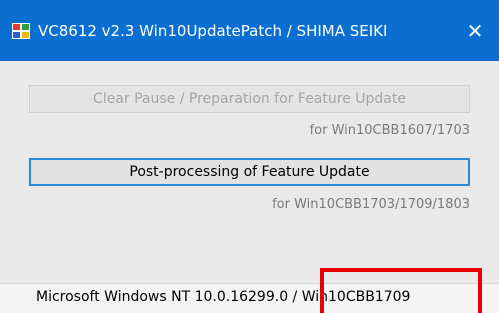 The width and height of the screenshot is (499, 313). What do you see at coordinates (249, 172) in the screenshot?
I see `post-processing-button: Post-processing of Feature Update` at bounding box center [249, 172].